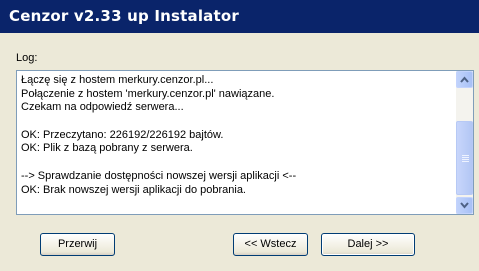 The height and width of the screenshot is (271, 479). I want to click on vertical-scrollbar, so click(464, 142).